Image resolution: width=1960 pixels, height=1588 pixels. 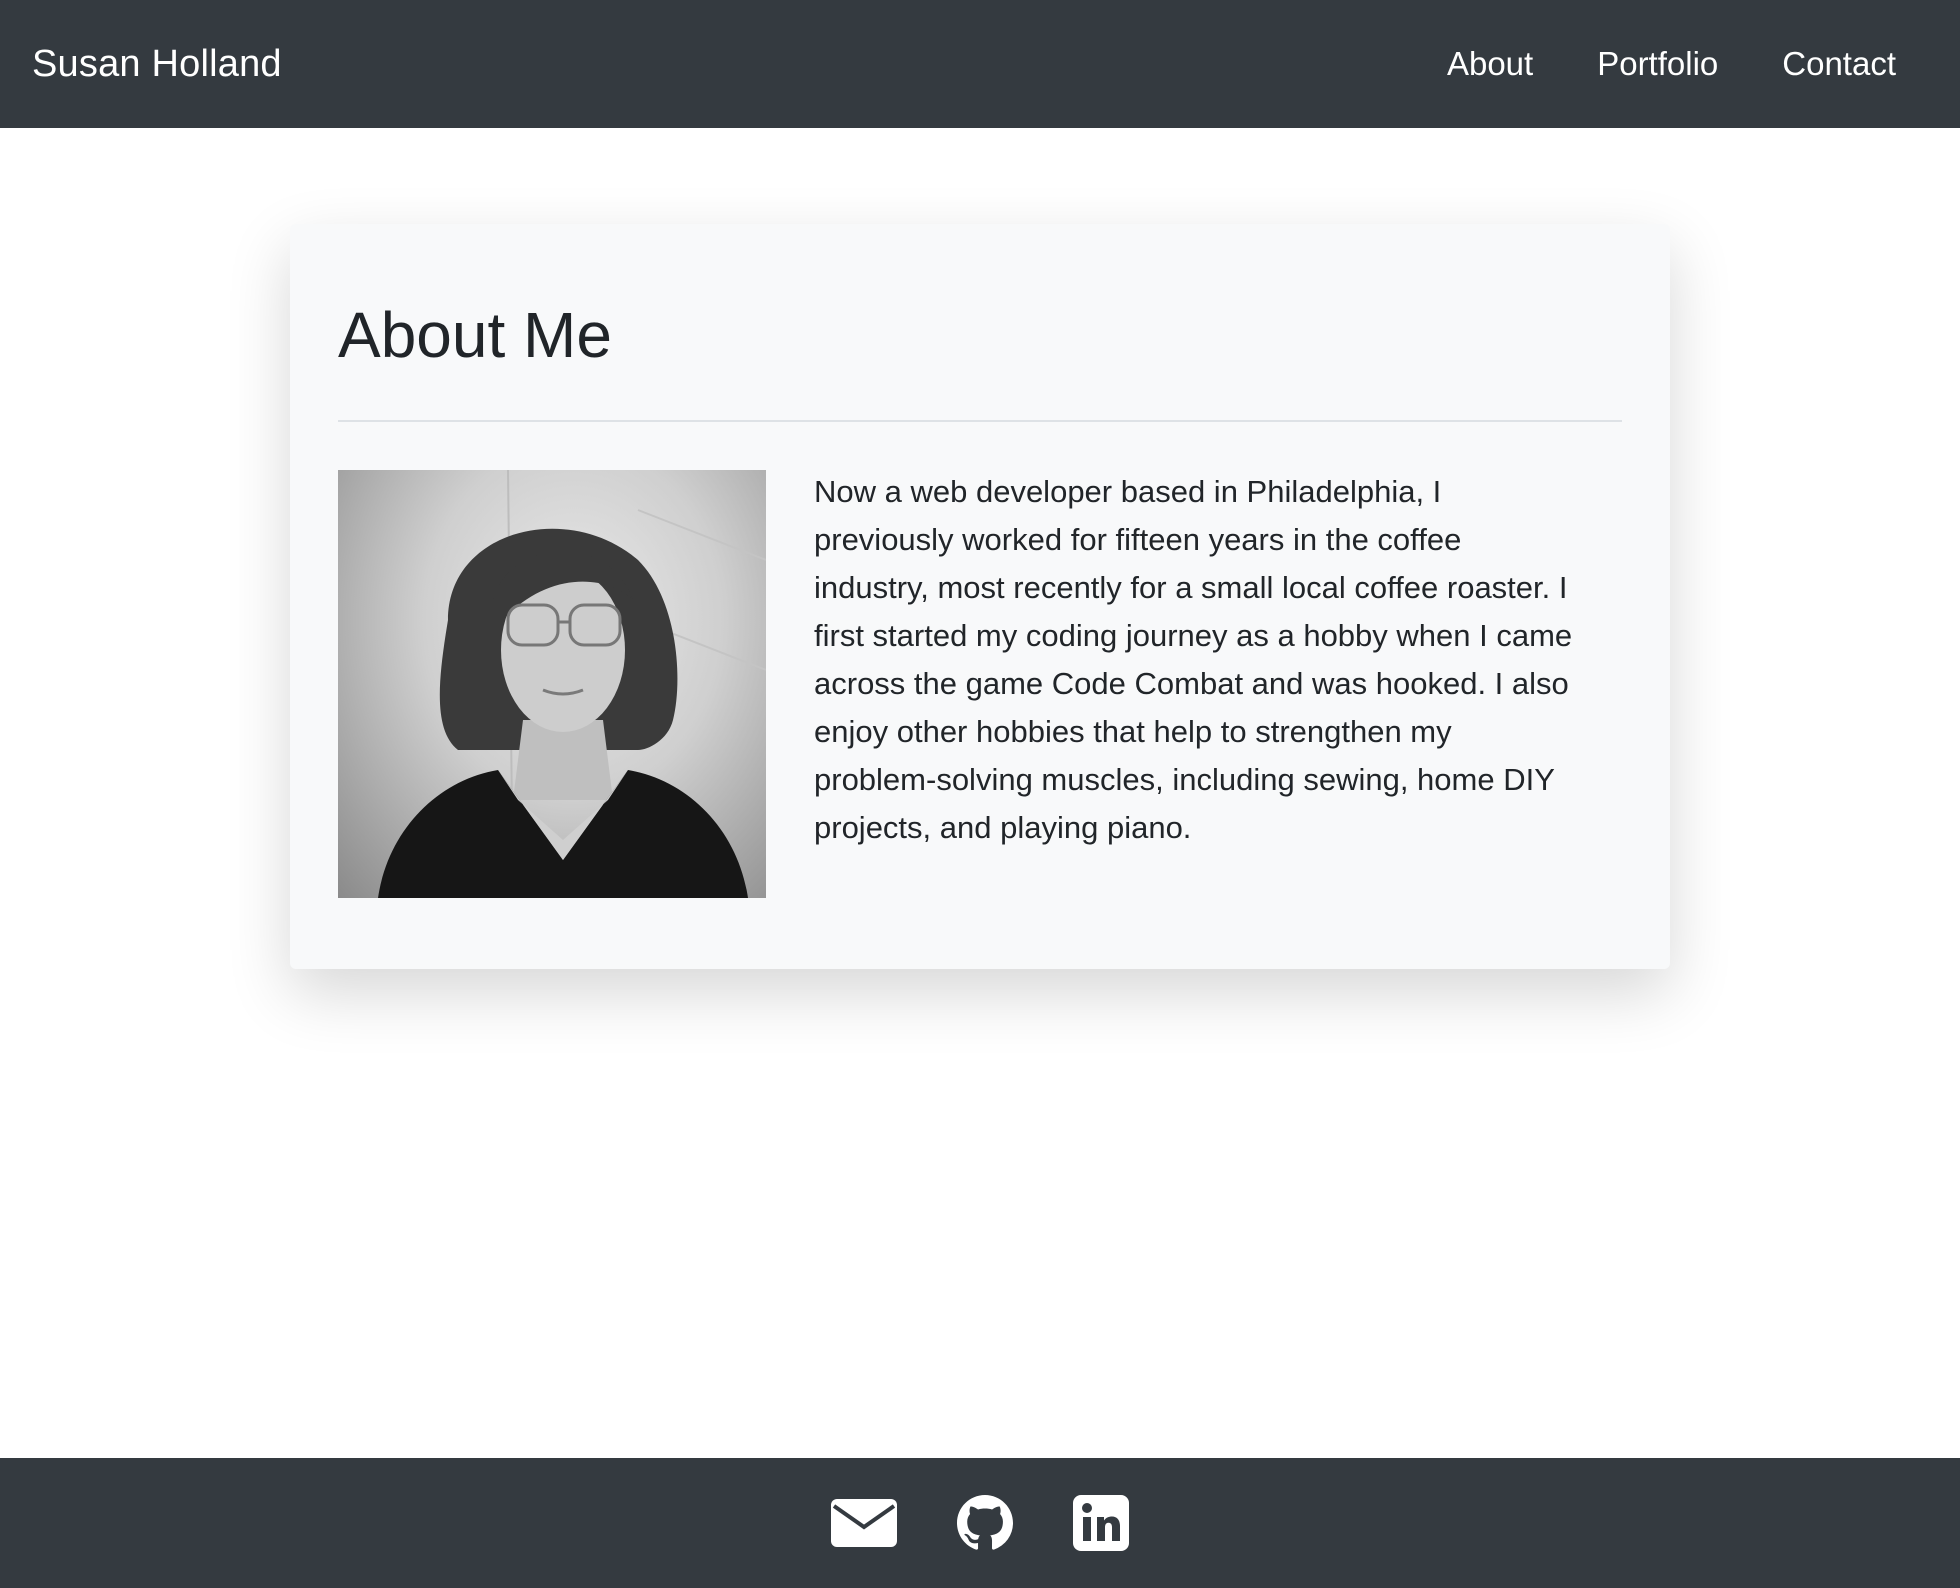 I want to click on footer, so click(x=980, y=1523).